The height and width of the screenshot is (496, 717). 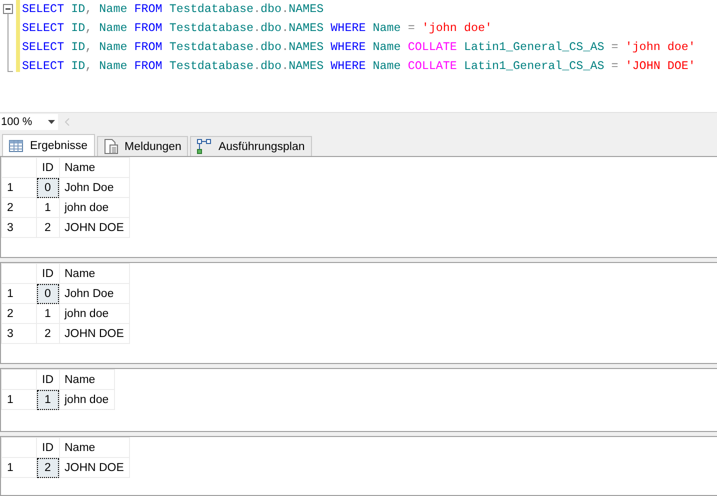 What do you see at coordinates (8, 38) in the screenshot?
I see `collapse-icon` at bounding box center [8, 38].